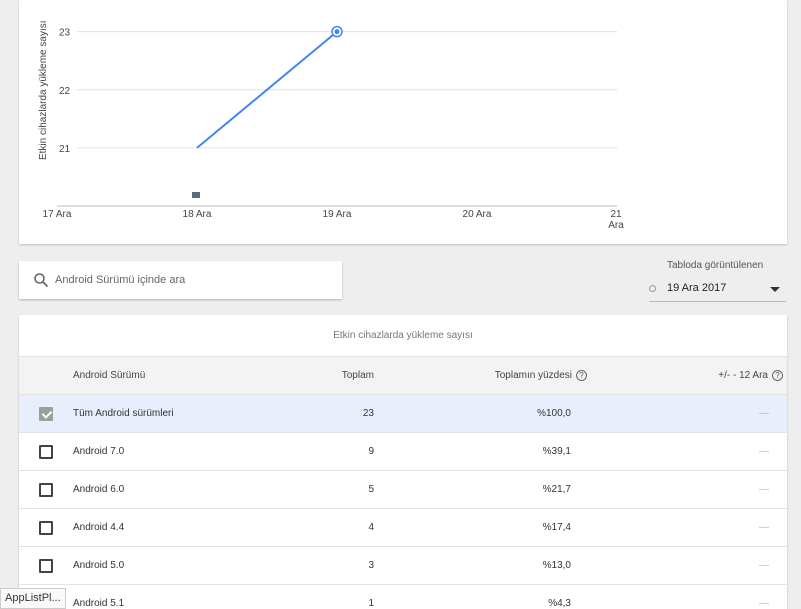 The height and width of the screenshot is (609, 801). I want to click on x-tick-label: 19 Ara, so click(337, 214).